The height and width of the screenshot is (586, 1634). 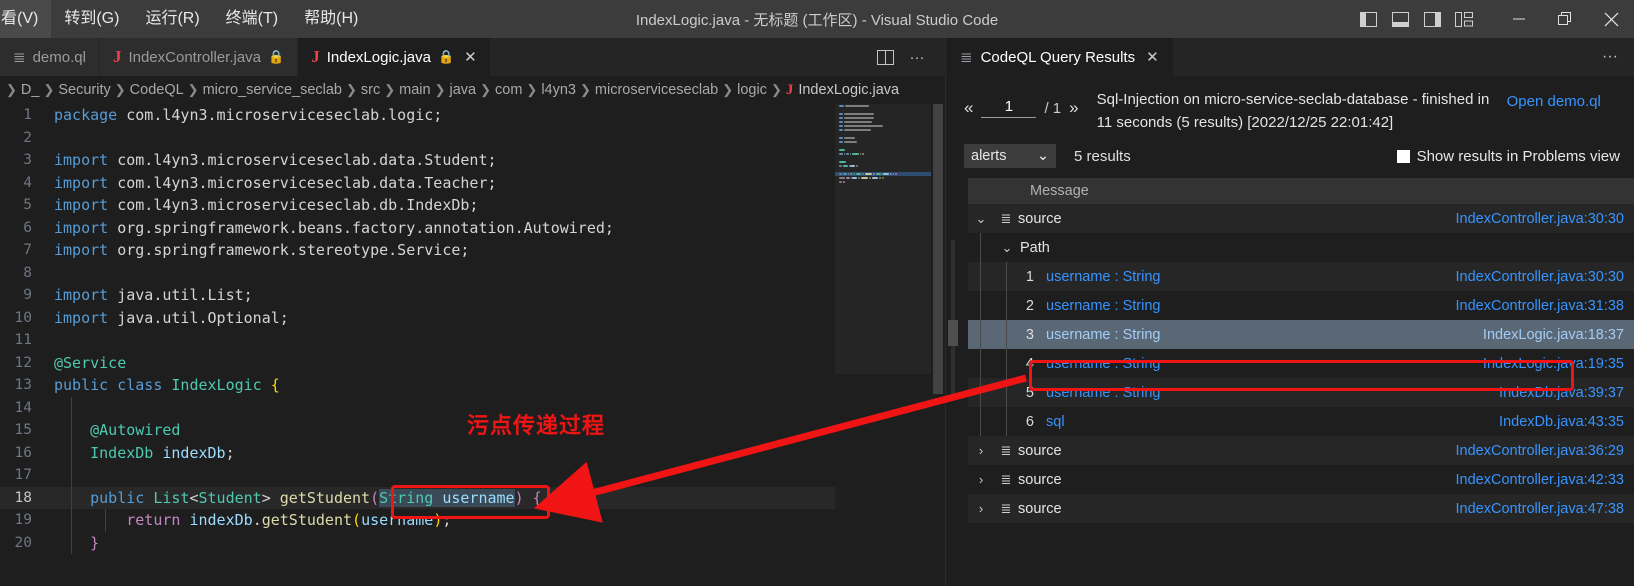 I want to click on code-token: List, so click(x=171, y=497).